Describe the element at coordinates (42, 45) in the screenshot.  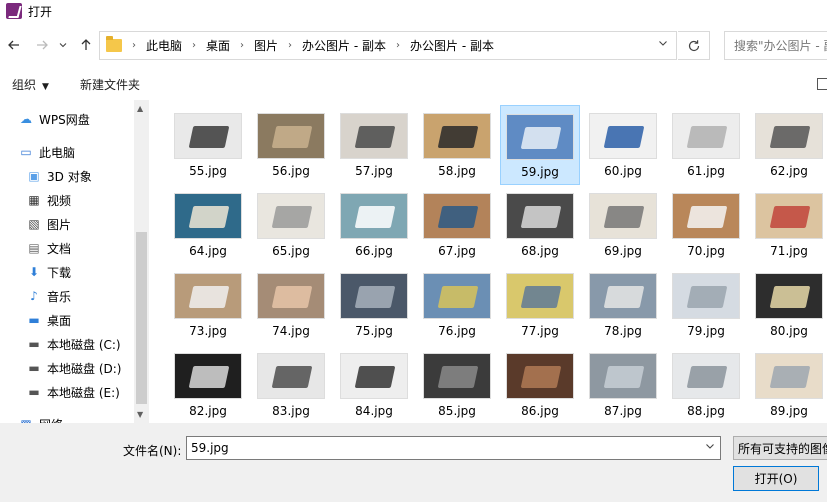
I see `forward-button` at that location.